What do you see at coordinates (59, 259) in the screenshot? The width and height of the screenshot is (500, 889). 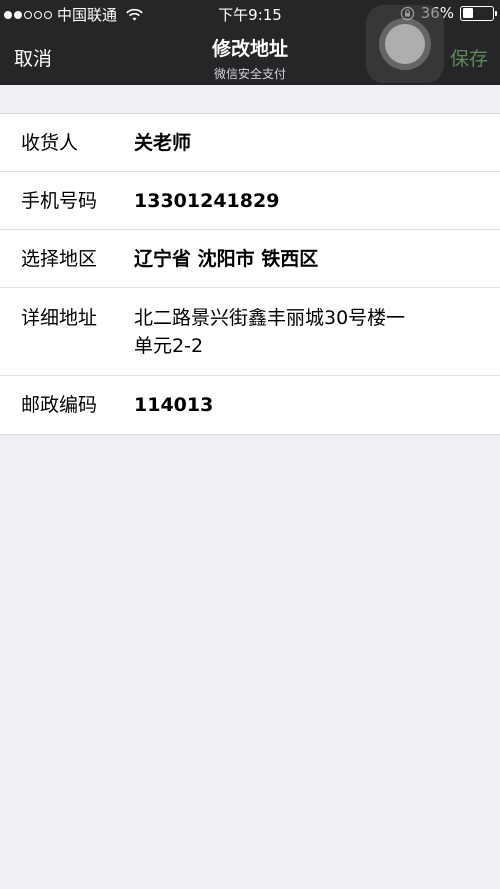 I see `region-label: 选择地区` at bounding box center [59, 259].